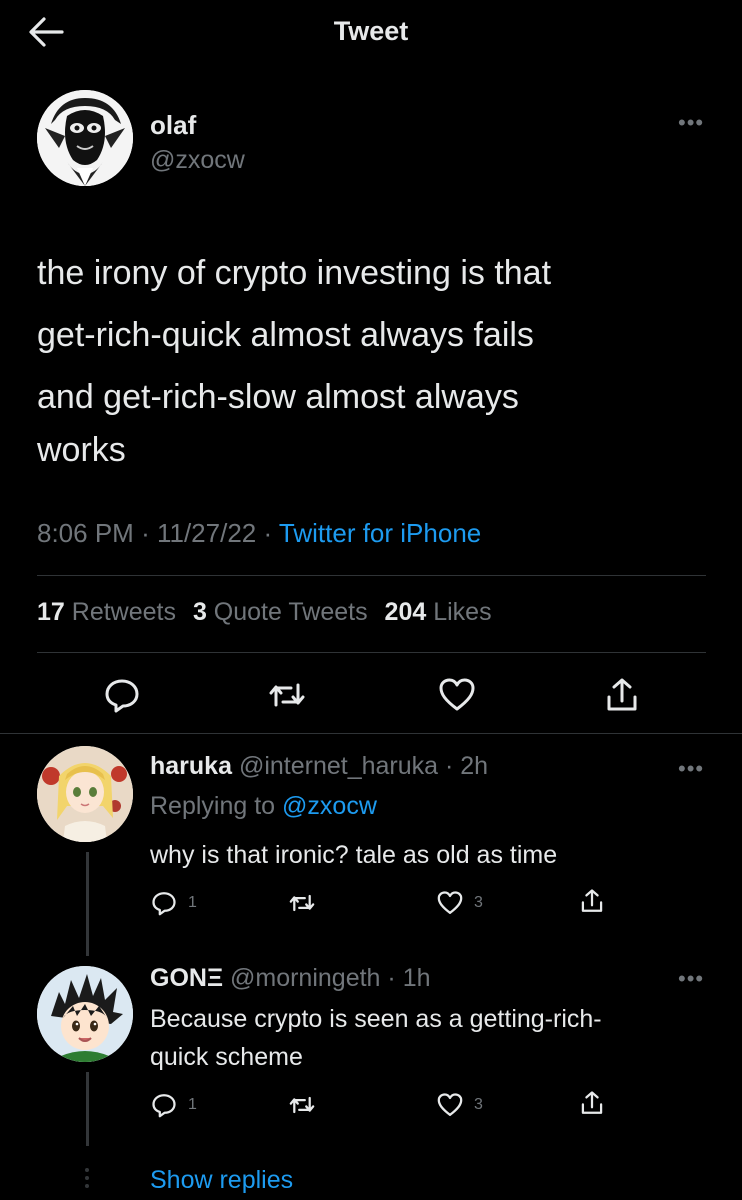 This screenshot has height=1200, width=742. What do you see at coordinates (305, 978) in the screenshot?
I see `reply-author-handle: @morningeth` at bounding box center [305, 978].